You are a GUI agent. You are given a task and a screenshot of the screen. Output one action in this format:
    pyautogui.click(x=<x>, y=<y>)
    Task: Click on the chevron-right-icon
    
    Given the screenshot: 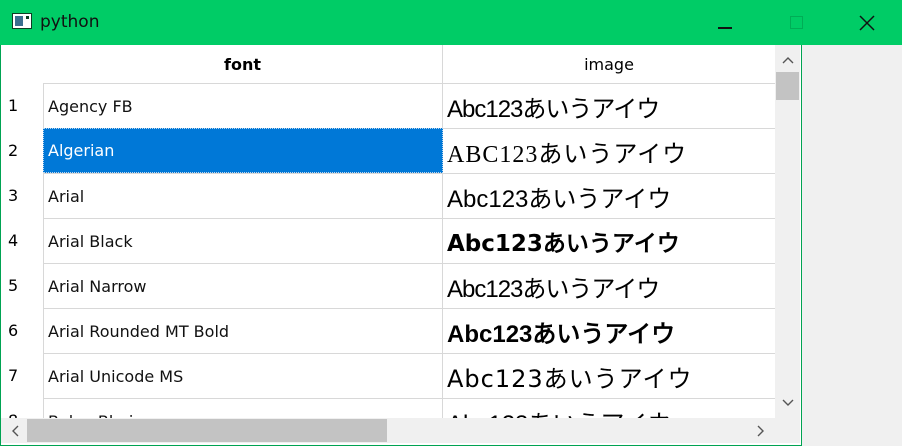 What is the action you would take?
    pyautogui.click(x=760, y=430)
    